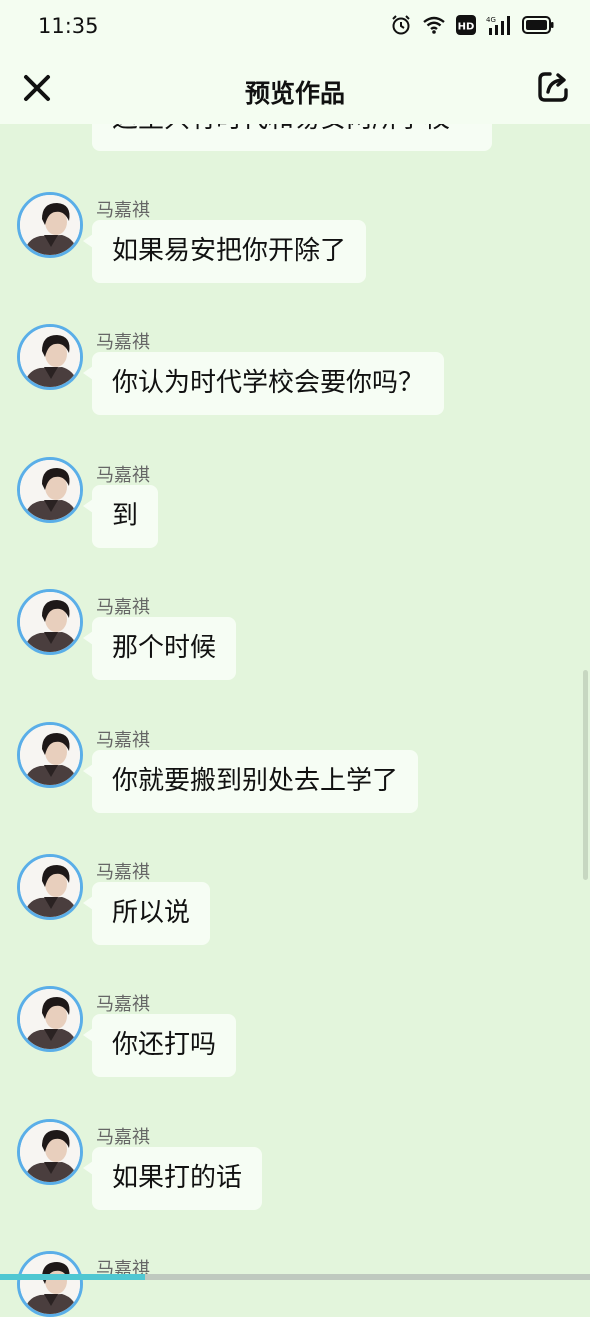  Describe the element at coordinates (295, 27) in the screenshot. I see `status-bar: 11:35 HD 4G` at that location.